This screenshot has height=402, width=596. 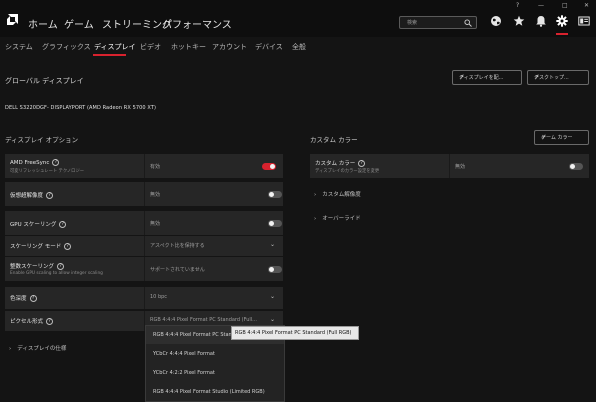 I want to click on nav-home: ホーム, so click(x=43, y=23).